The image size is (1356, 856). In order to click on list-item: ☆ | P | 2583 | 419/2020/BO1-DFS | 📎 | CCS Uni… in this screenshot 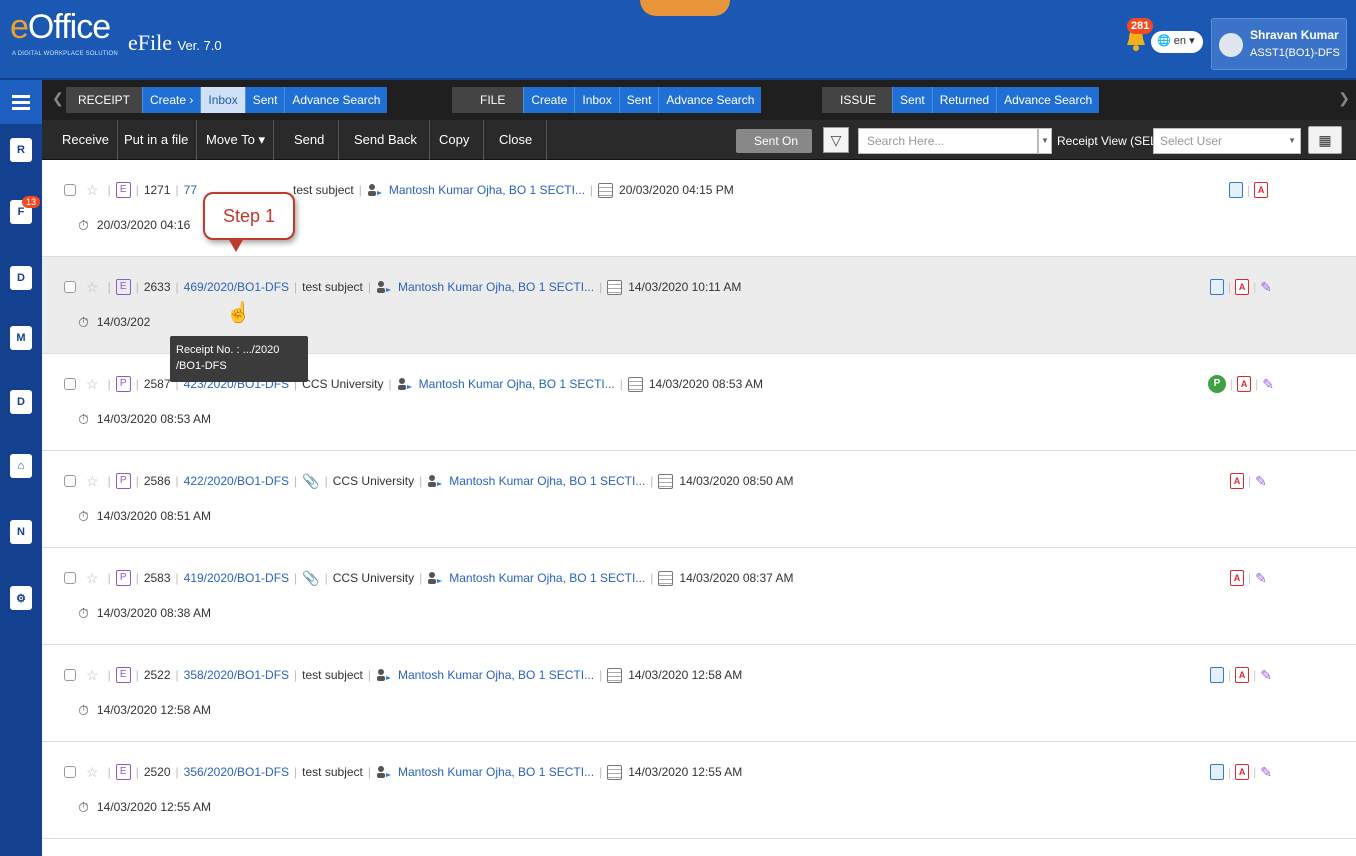, I will do `click(699, 596)`.